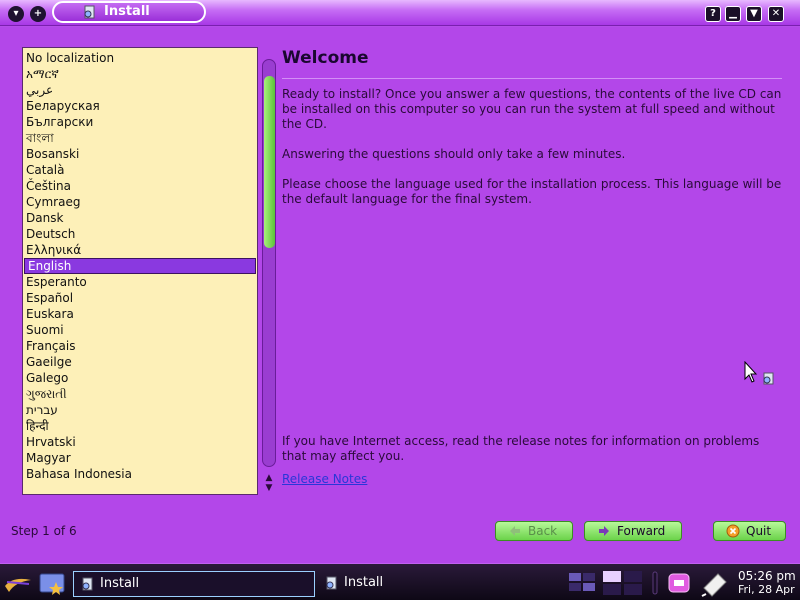  I want to click on quit-button: Quit, so click(749, 531).